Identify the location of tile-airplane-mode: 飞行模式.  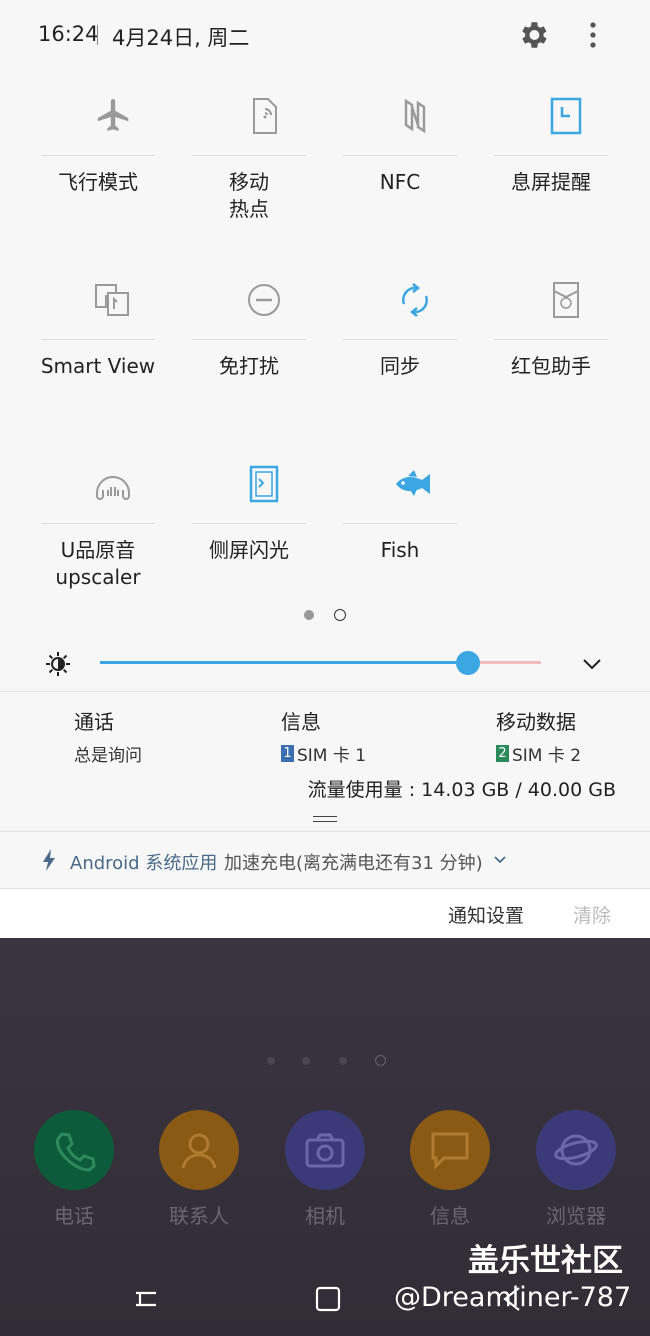
(113, 170).